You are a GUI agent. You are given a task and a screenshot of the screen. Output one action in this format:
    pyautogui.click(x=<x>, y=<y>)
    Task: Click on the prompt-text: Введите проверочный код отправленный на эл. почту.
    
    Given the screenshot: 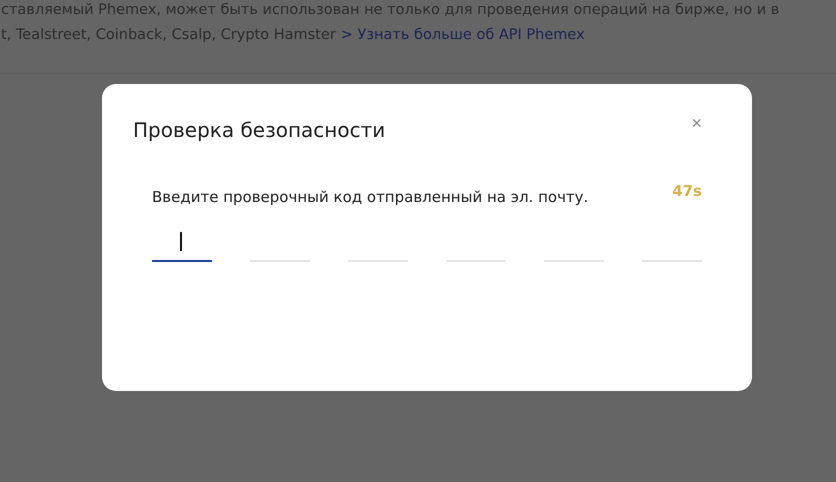 What is the action you would take?
    pyautogui.click(x=370, y=197)
    